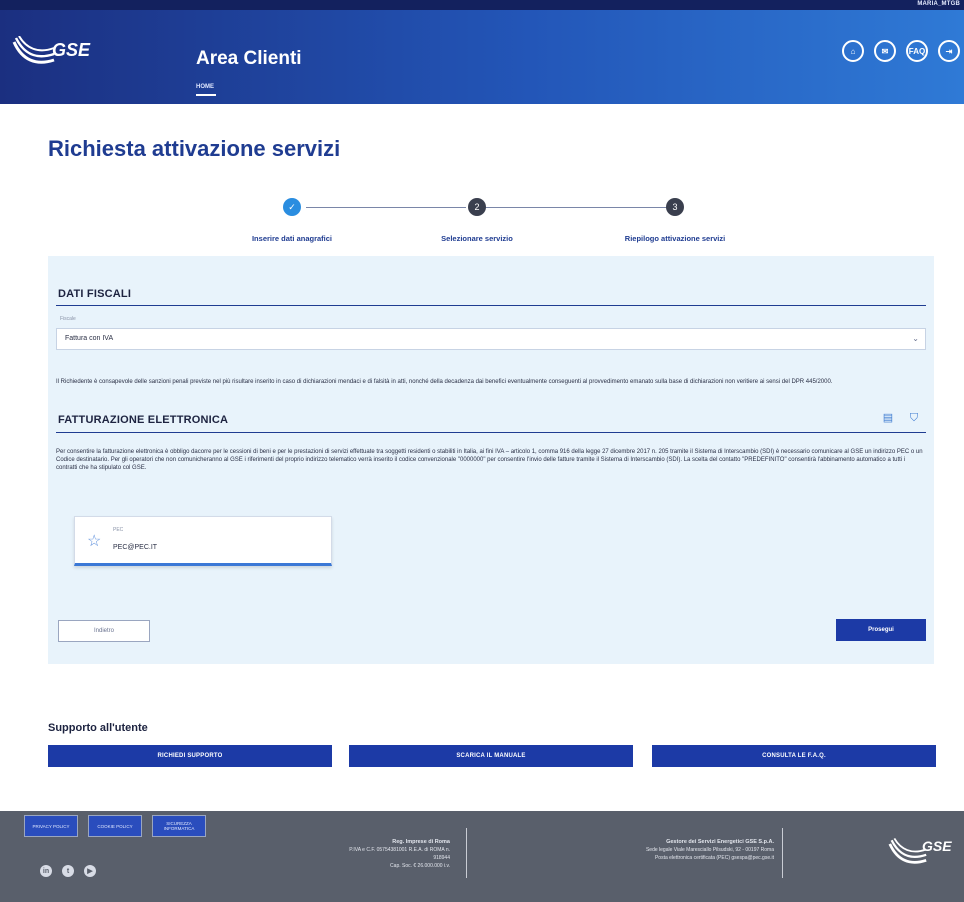  Describe the element at coordinates (885, 51) in the screenshot. I see `chat-icon: ✉` at that location.